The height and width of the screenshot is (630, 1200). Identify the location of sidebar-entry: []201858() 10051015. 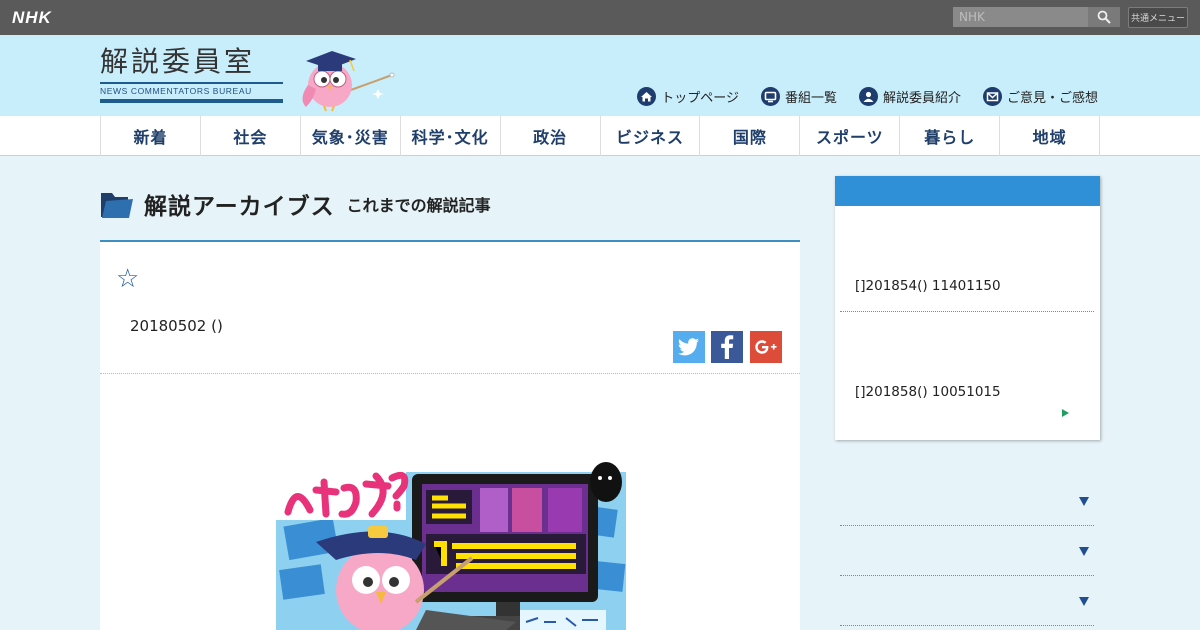
(928, 392).